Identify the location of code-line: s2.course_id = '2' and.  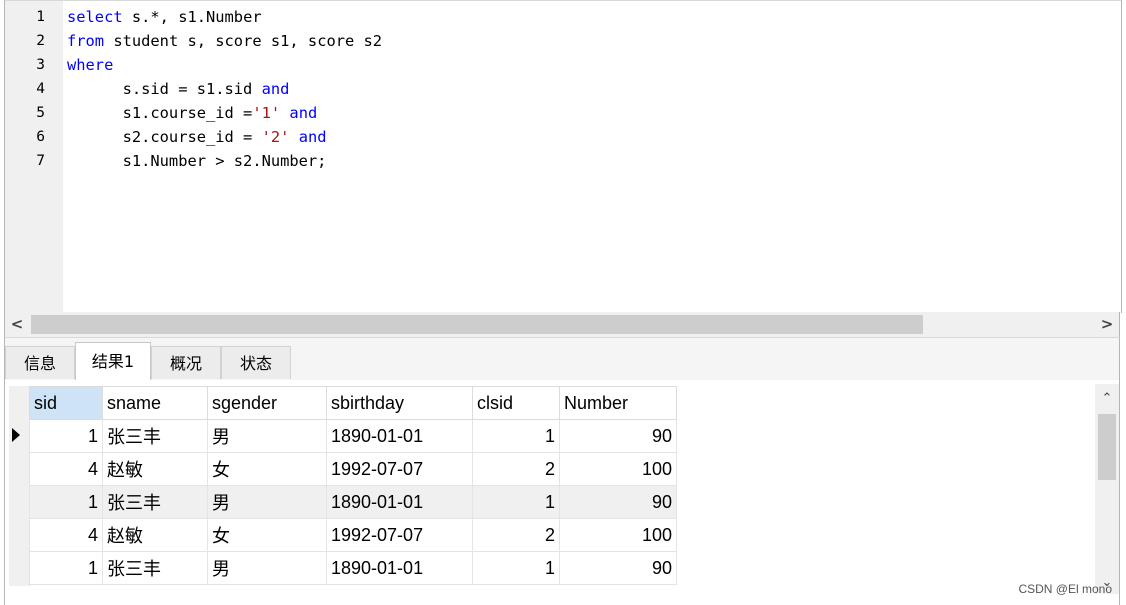
(197, 137).